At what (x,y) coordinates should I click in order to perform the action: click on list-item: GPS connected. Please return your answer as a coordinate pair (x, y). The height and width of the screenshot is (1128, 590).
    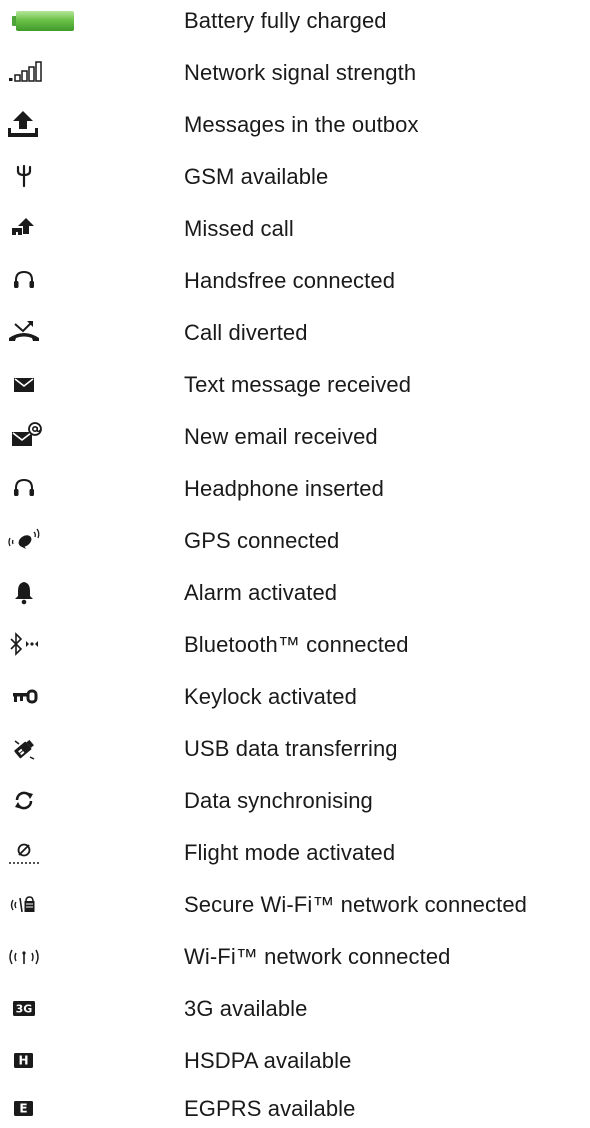
    Looking at the image, I should click on (295, 540).